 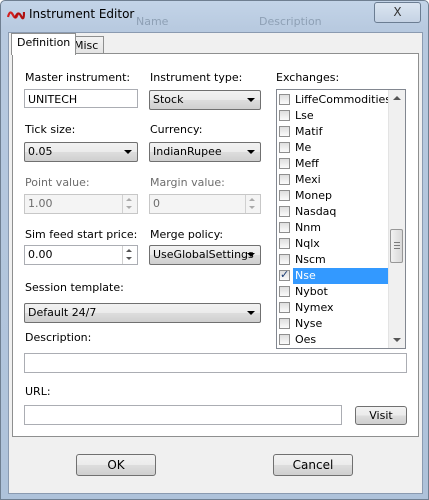 What do you see at coordinates (196, 77) in the screenshot?
I see `instrument-type-label: Instrument type:` at bounding box center [196, 77].